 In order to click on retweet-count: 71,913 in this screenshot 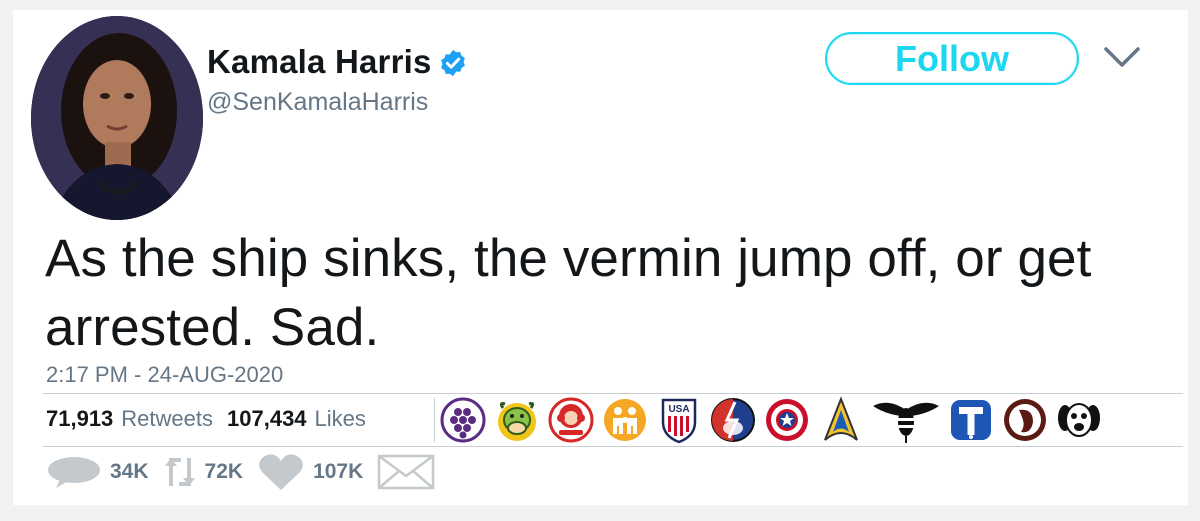, I will do `click(79, 419)`.